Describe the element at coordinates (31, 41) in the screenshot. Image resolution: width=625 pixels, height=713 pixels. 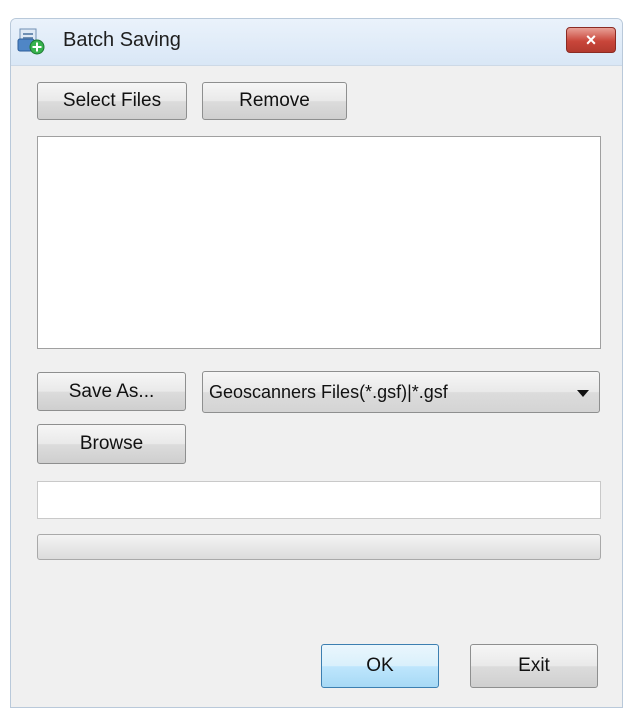
I see `batch-save-icon` at that location.